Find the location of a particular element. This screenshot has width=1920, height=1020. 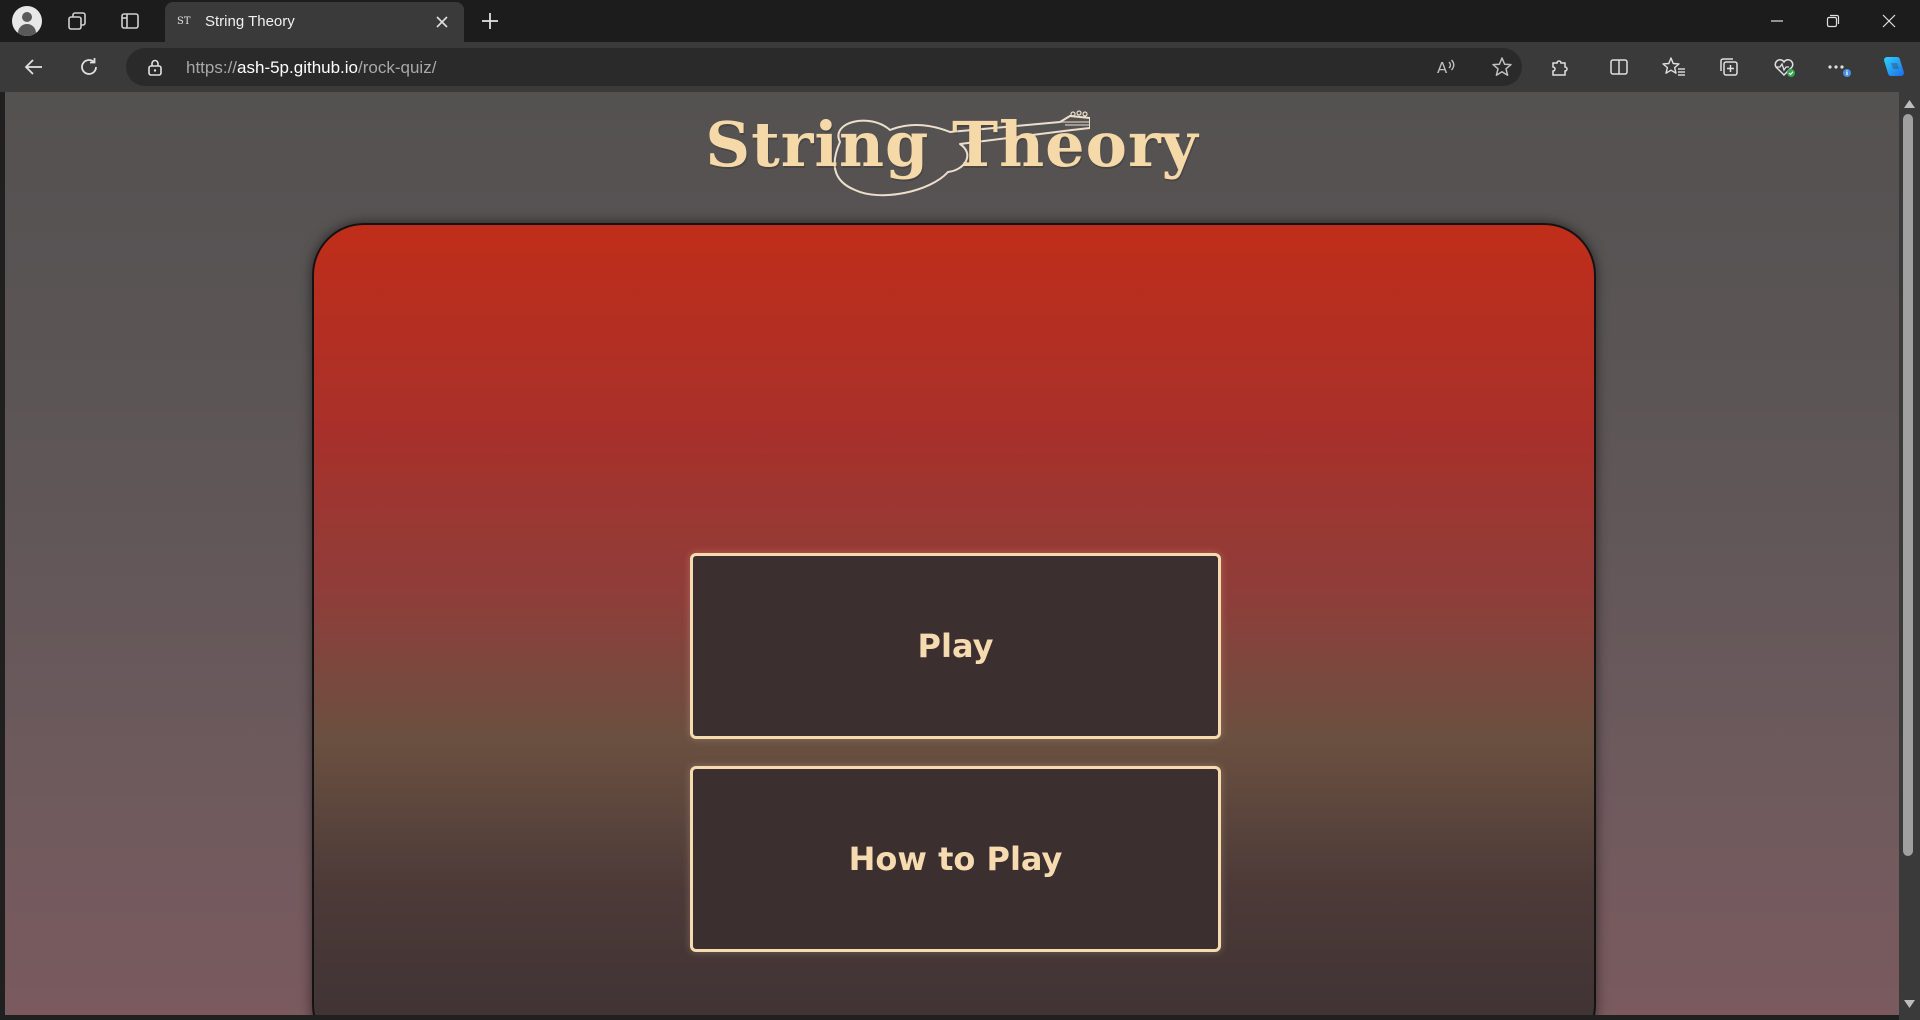

browser-essentials-button is located at coordinates (1784, 67).